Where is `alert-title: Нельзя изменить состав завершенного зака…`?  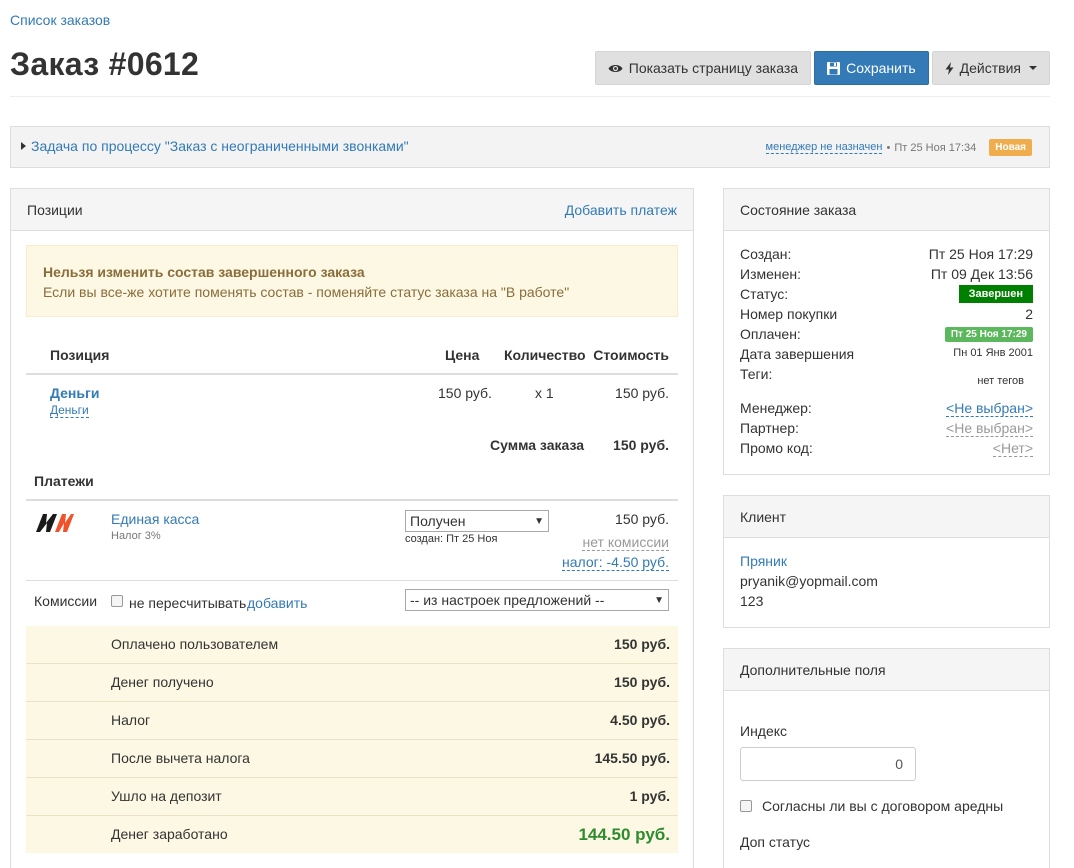 alert-title: Нельзя изменить состав завершенного зака… is located at coordinates (204, 272).